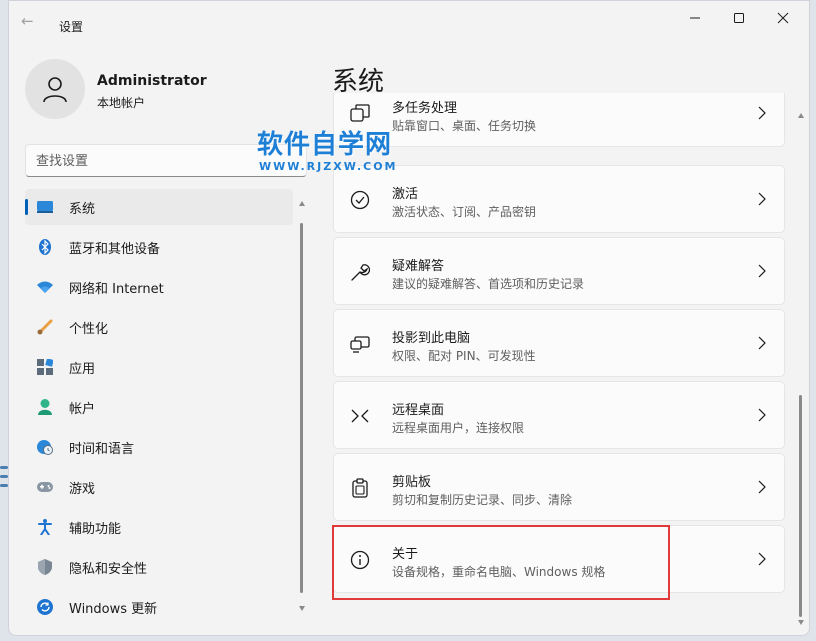 Image resolution: width=816 pixels, height=641 pixels. What do you see at coordinates (45, 207) in the screenshot?
I see `system-icon` at bounding box center [45, 207].